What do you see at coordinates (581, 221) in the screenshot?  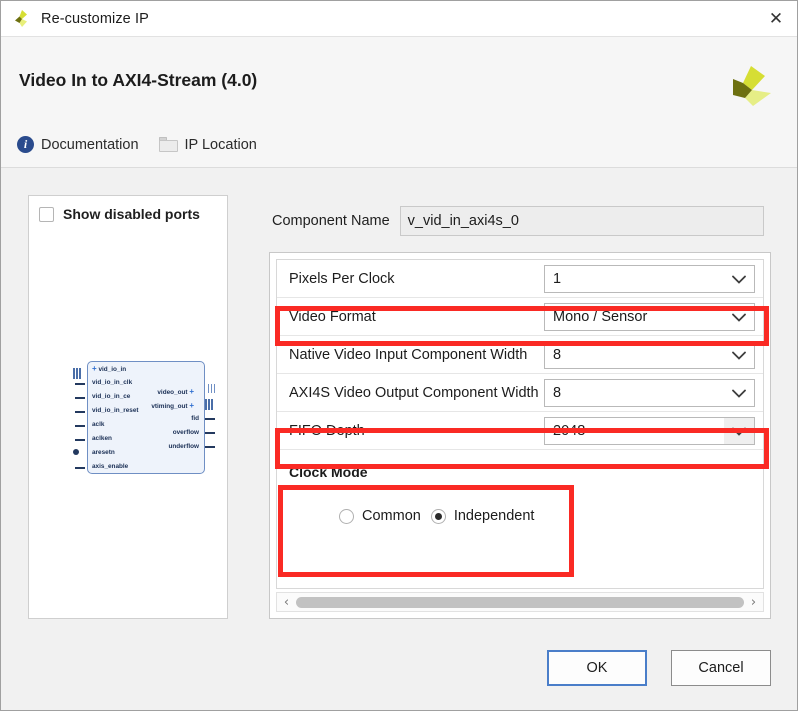 I see `component-name-input: v_vid_in_axi4s_0` at bounding box center [581, 221].